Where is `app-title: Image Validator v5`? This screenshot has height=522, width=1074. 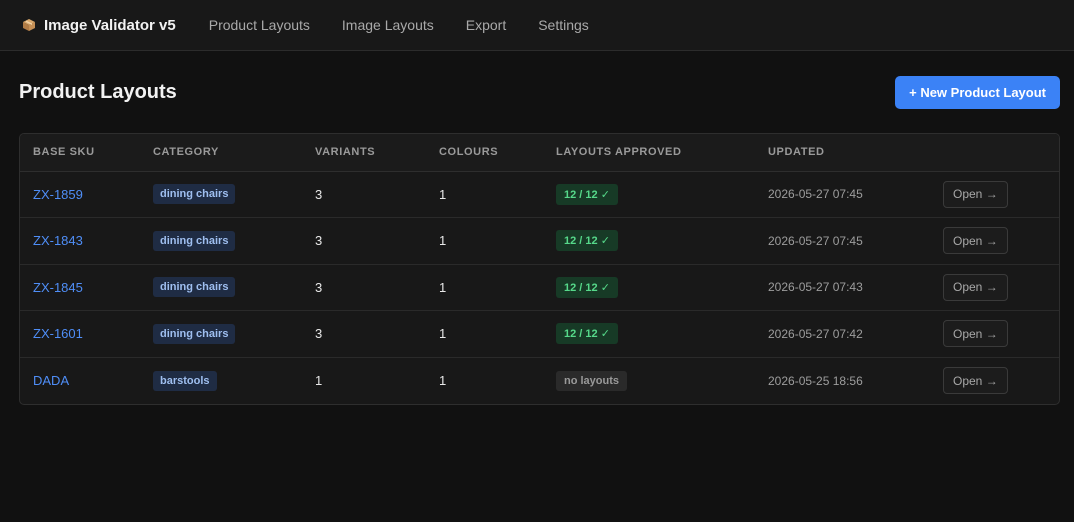
app-title: Image Validator v5 is located at coordinates (110, 25).